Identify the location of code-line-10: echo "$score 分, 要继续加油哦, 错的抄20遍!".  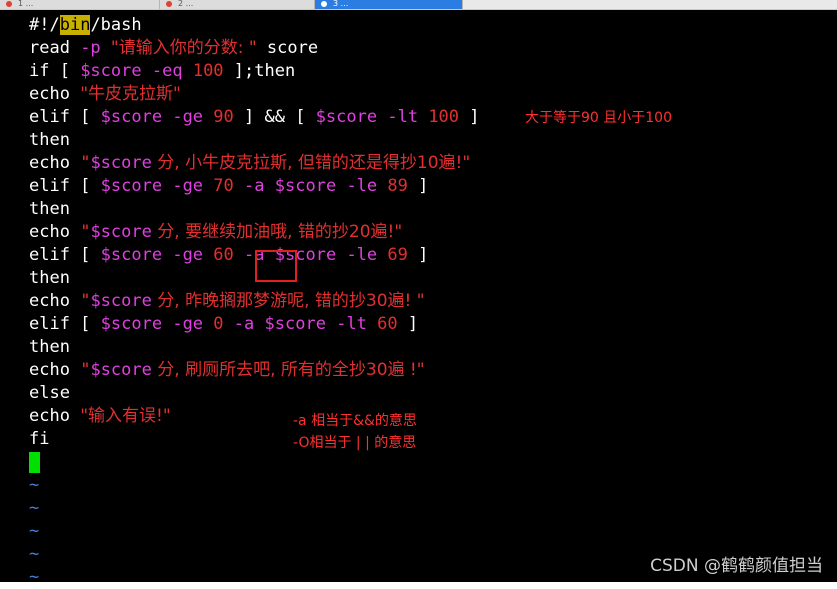
(254, 232).